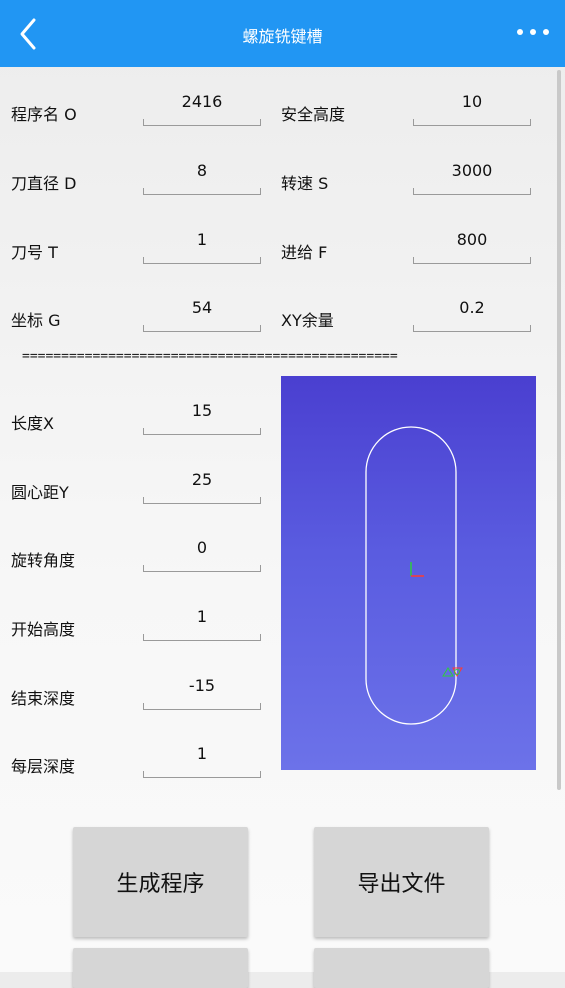 This screenshot has width=565, height=988. What do you see at coordinates (202, 693) in the screenshot?
I see `end-depth-field: -15` at bounding box center [202, 693].